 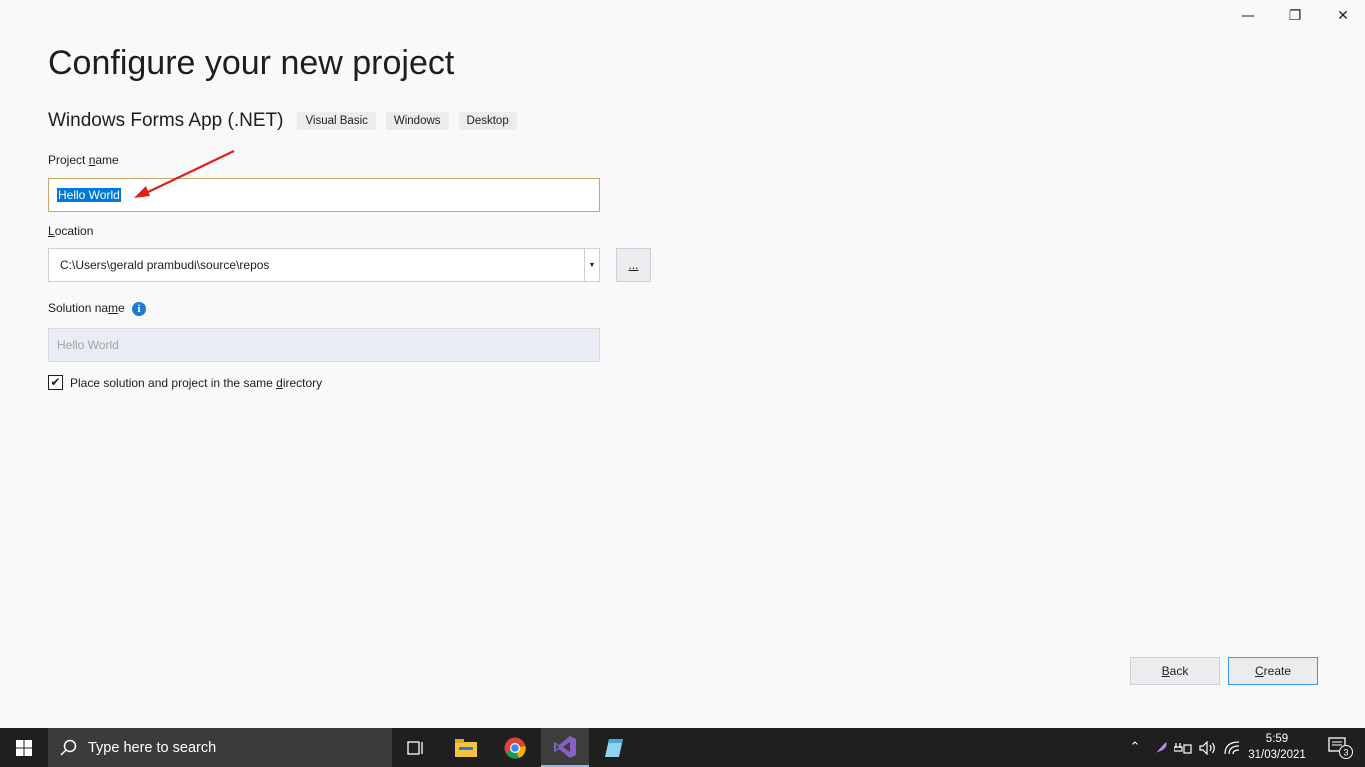 I want to click on start-button, so click(x=24, y=747).